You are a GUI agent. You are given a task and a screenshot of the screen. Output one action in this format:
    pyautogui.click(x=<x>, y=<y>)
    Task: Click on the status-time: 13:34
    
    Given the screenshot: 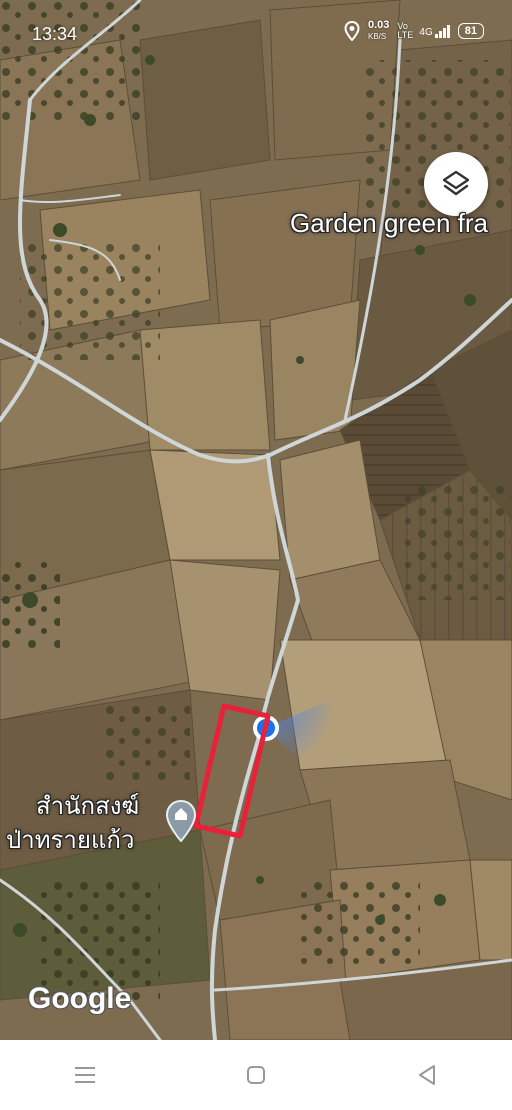 What is the action you would take?
    pyautogui.click(x=55, y=34)
    